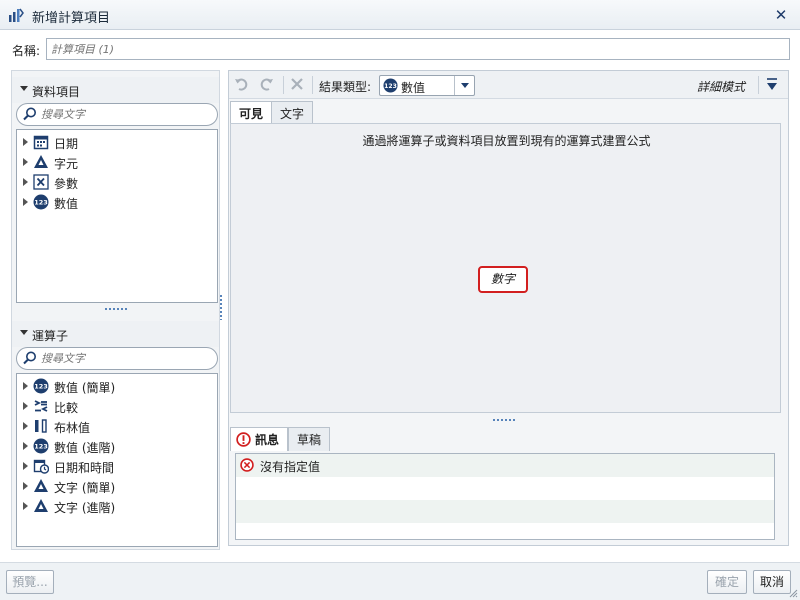 This screenshot has height=600, width=800. What do you see at coordinates (41, 182) in the screenshot?
I see `parameter-icon` at bounding box center [41, 182].